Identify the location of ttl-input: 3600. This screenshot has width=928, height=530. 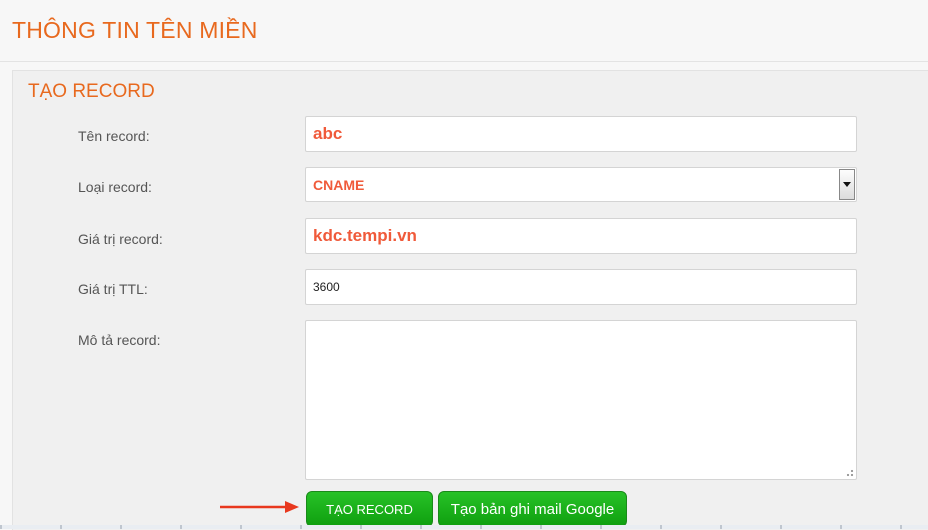
(581, 287).